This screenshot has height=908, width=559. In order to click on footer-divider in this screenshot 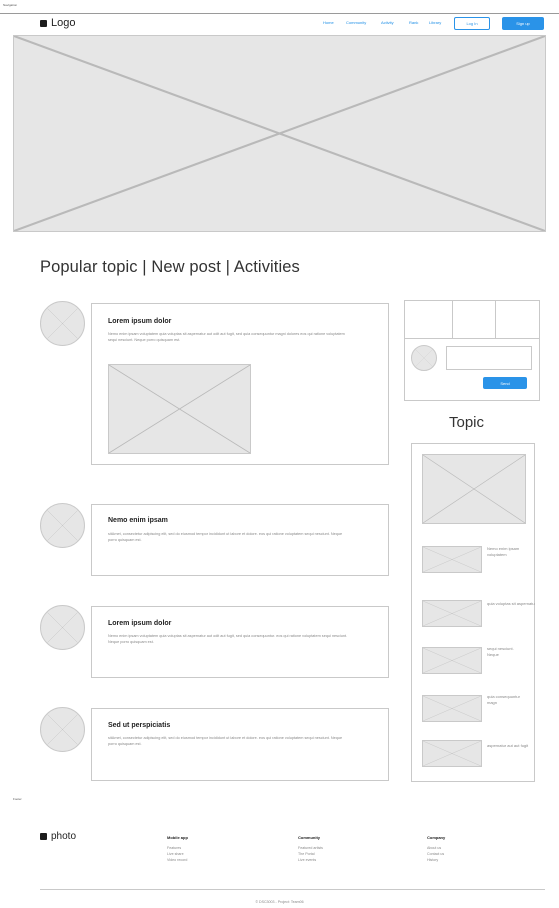, I will do `click(292, 889)`.